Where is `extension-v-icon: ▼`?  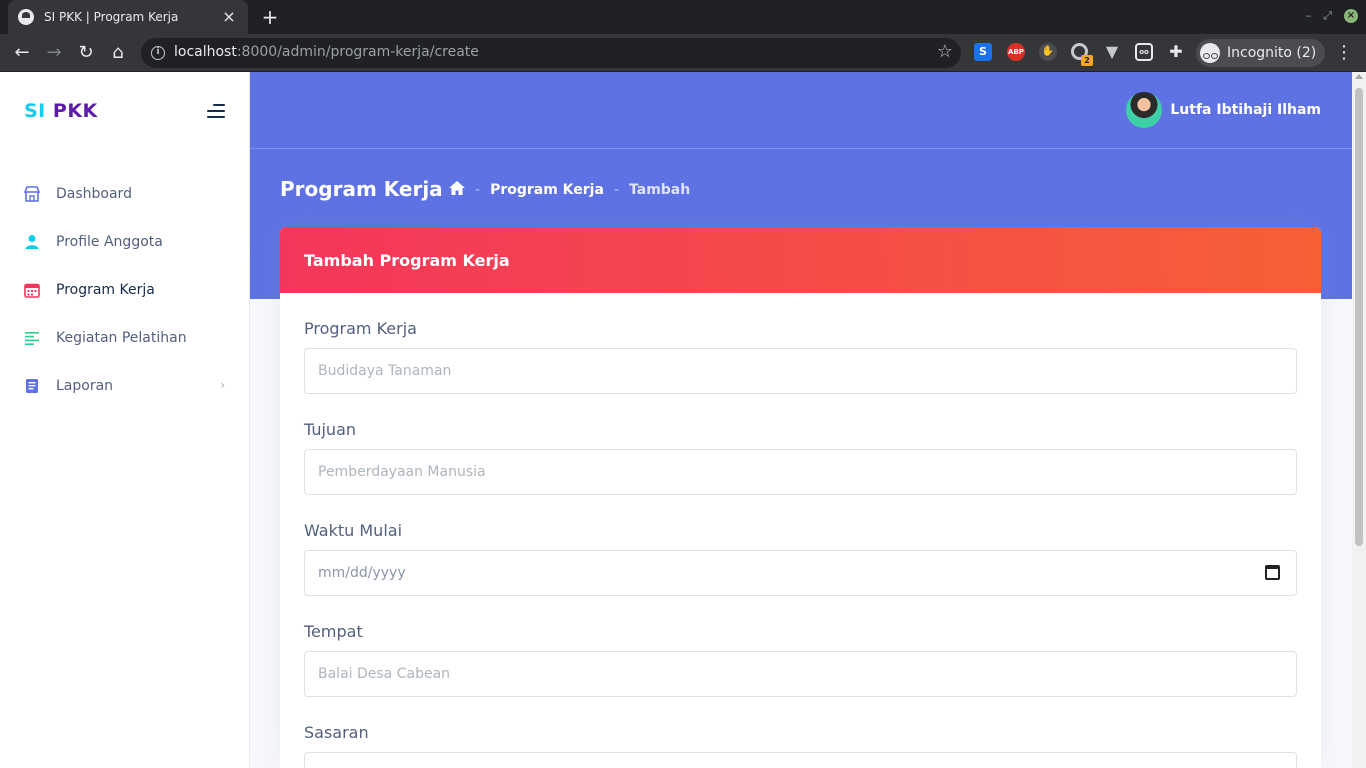
extension-v-icon: ▼ is located at coordinates (1112, 52).